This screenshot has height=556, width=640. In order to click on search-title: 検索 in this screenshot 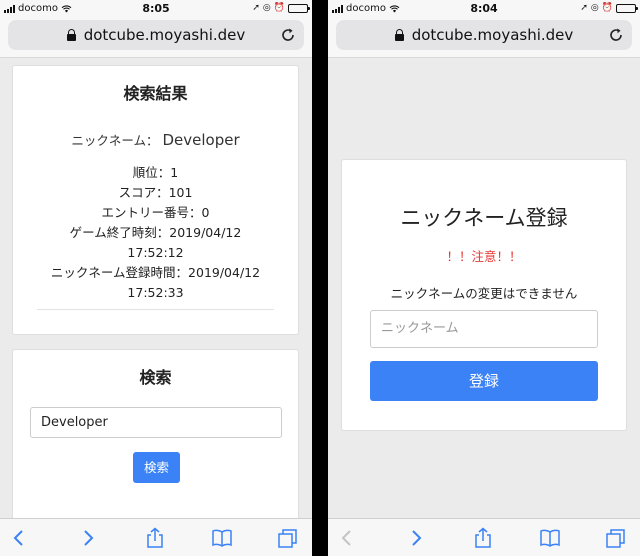, I will do `click(155, 377)`.